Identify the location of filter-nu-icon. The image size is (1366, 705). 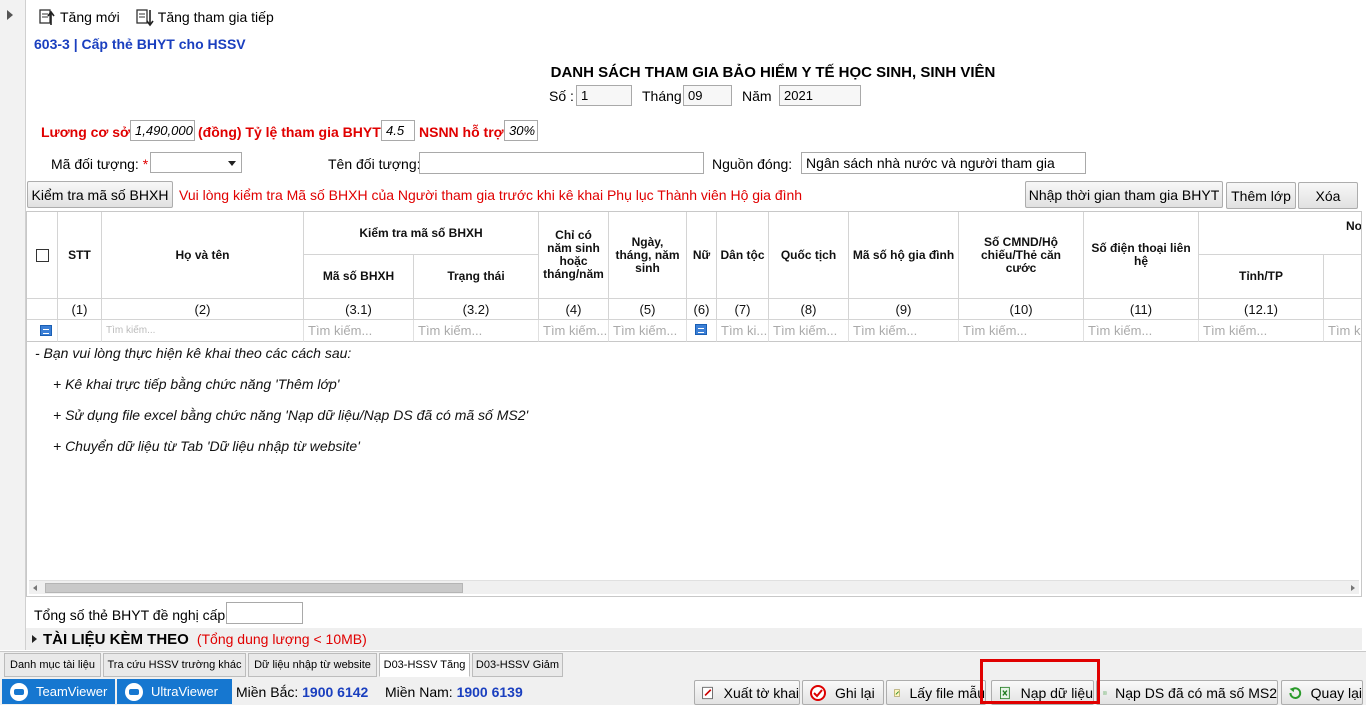
(701, 329).